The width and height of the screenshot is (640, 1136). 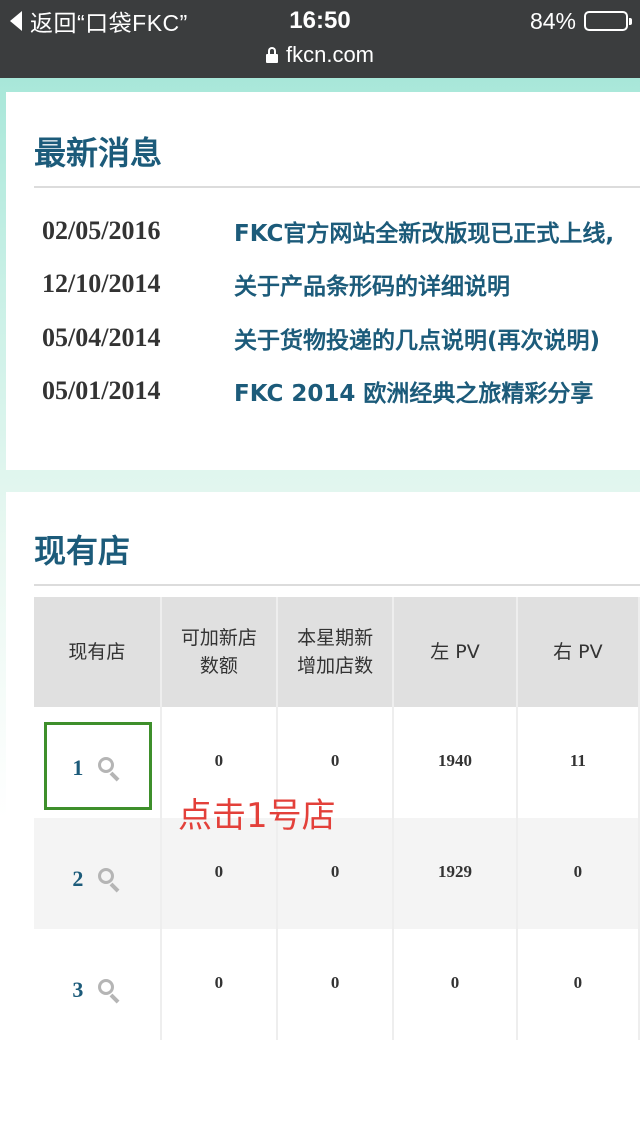 What do you see at coordinates (578, 762) in the screenshot?
I see `right-pv-cell: 11` at bounding box center [578, 762].